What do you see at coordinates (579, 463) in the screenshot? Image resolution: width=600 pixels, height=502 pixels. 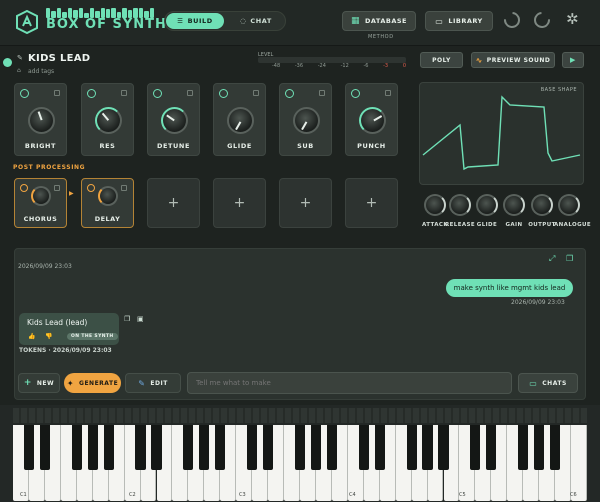 I see `white-key` at bounding box center [579, 463].